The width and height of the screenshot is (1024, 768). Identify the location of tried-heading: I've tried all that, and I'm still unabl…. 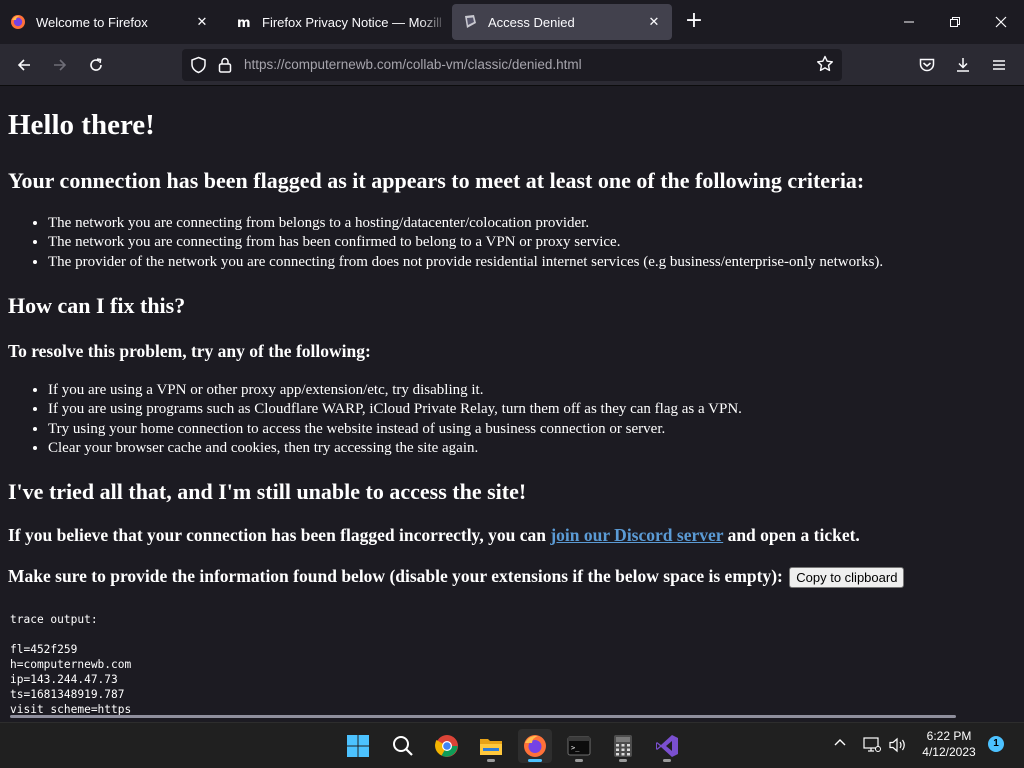
(267, 491).